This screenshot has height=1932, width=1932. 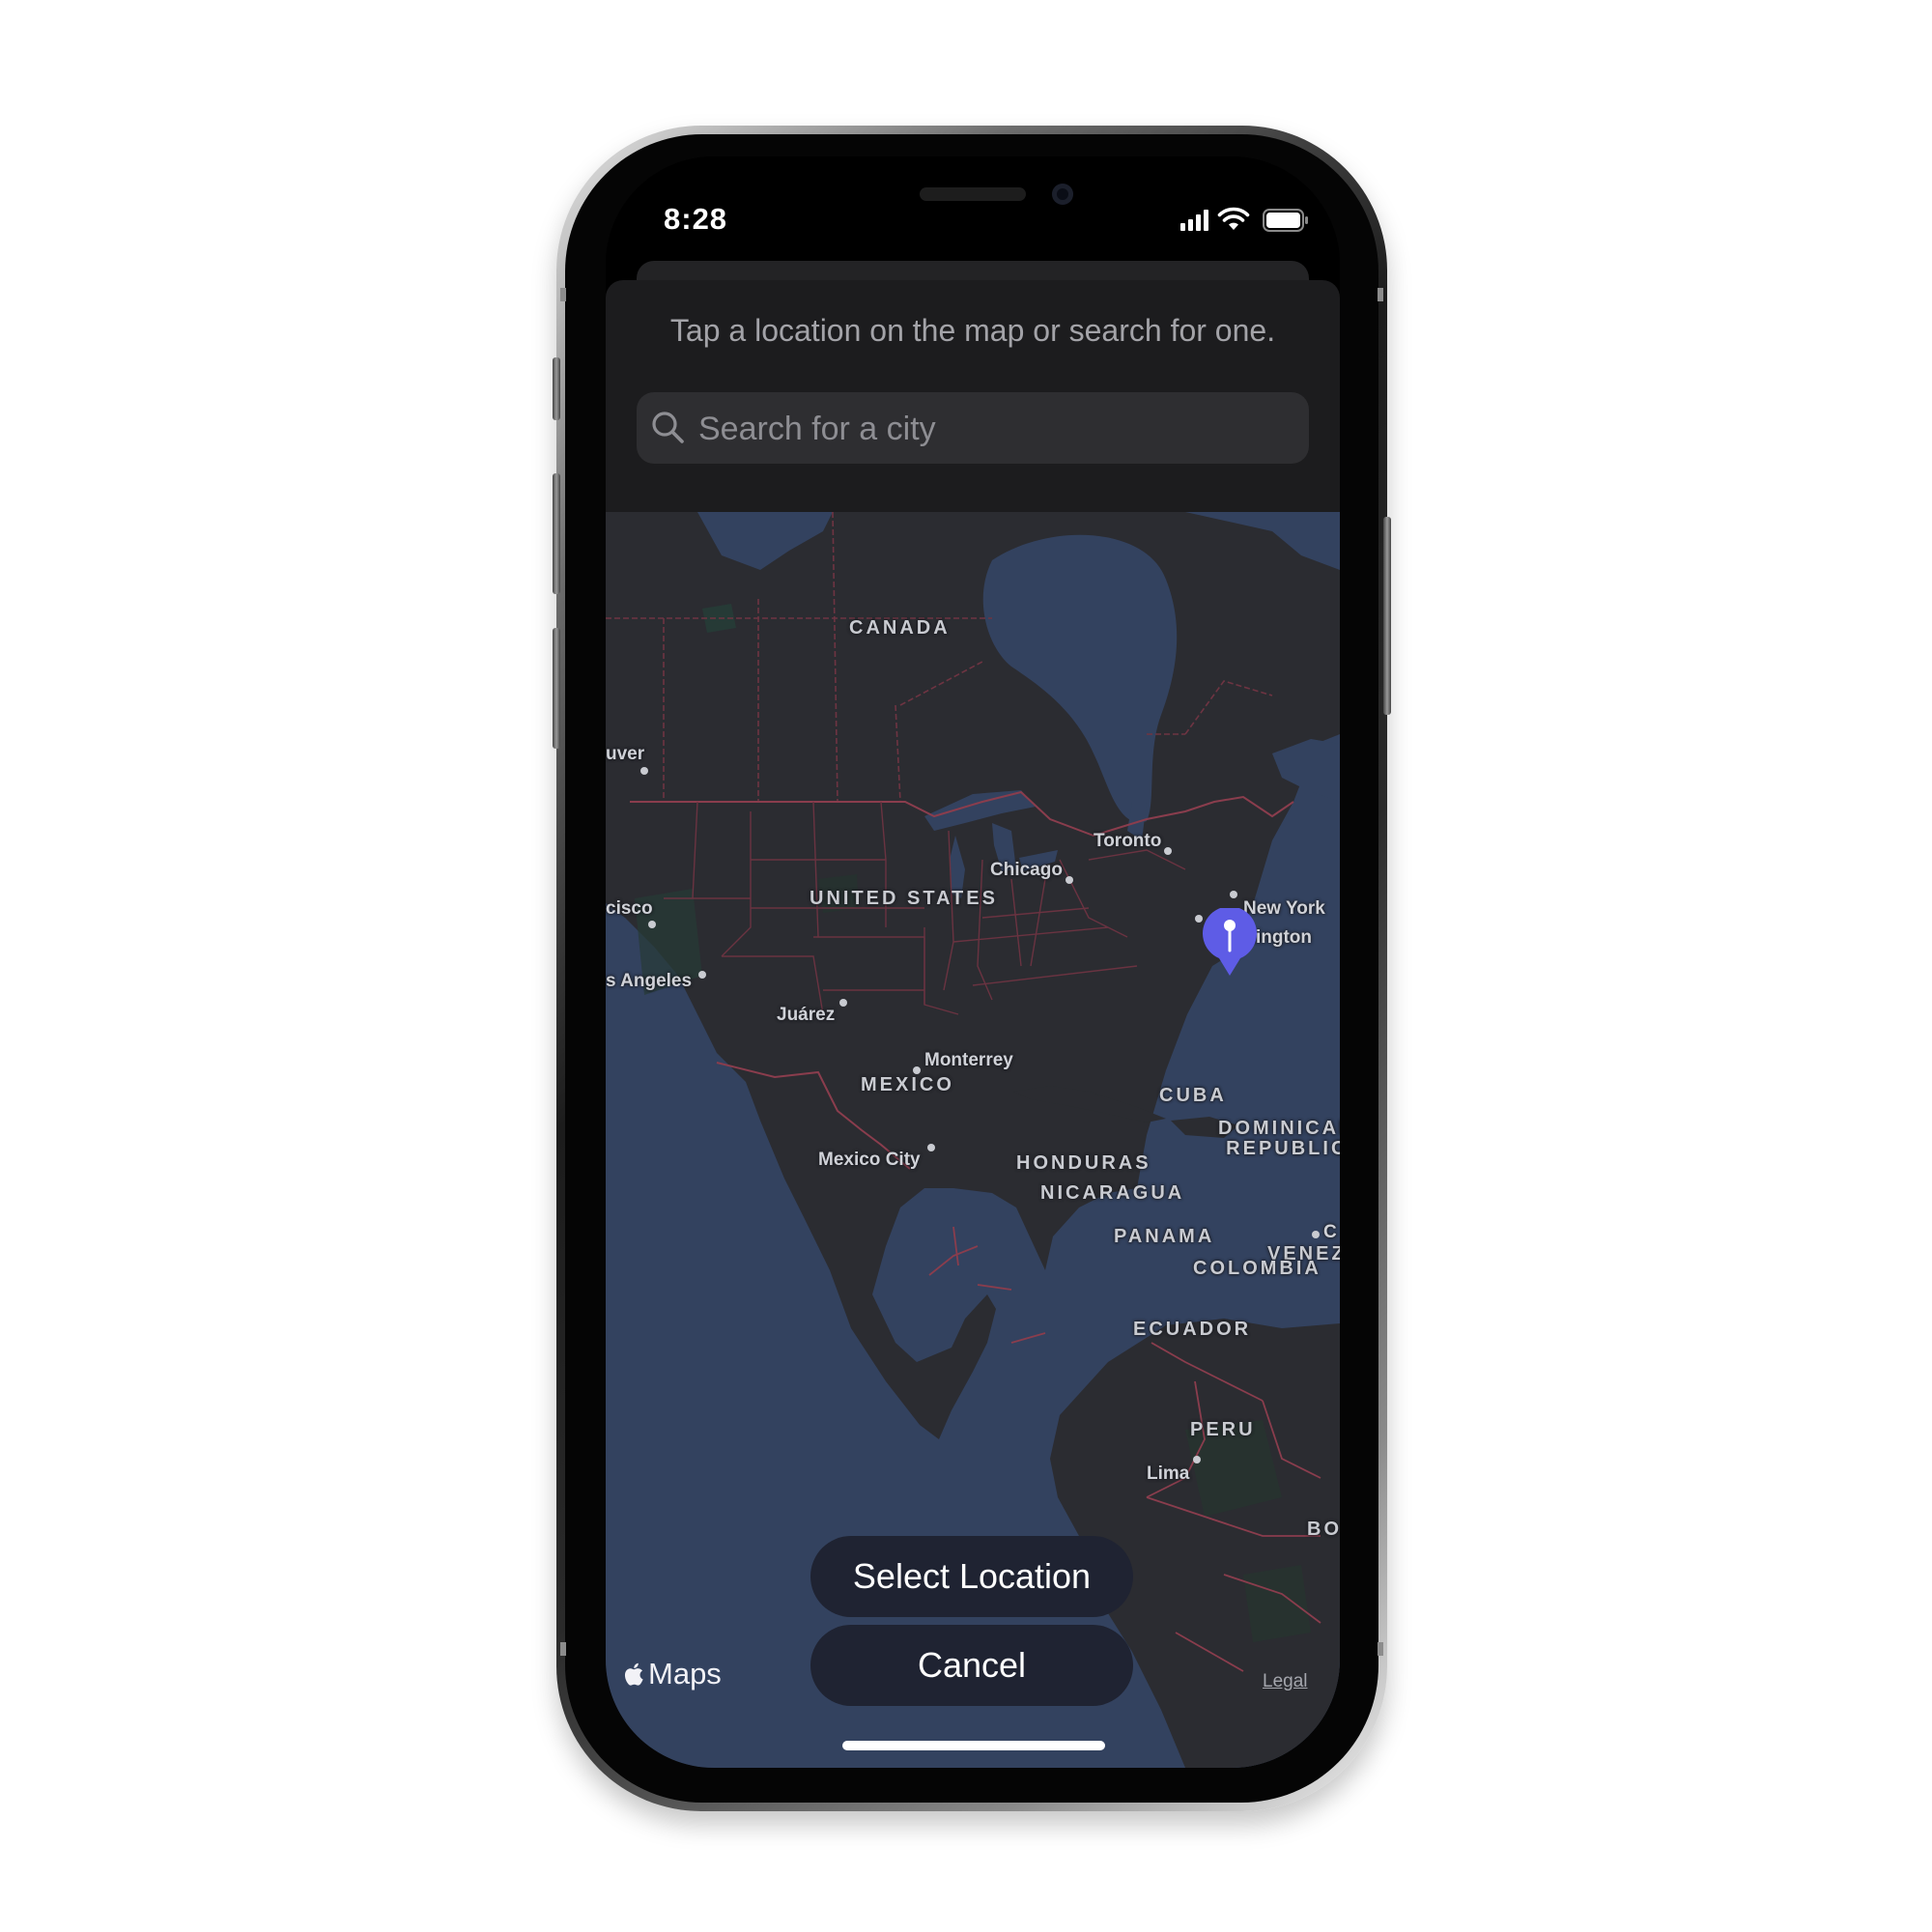 What do you see at coordinates (973, 209) in the screenshot?
I see `status-bar: 8:28` at bounding box center [973, 209].